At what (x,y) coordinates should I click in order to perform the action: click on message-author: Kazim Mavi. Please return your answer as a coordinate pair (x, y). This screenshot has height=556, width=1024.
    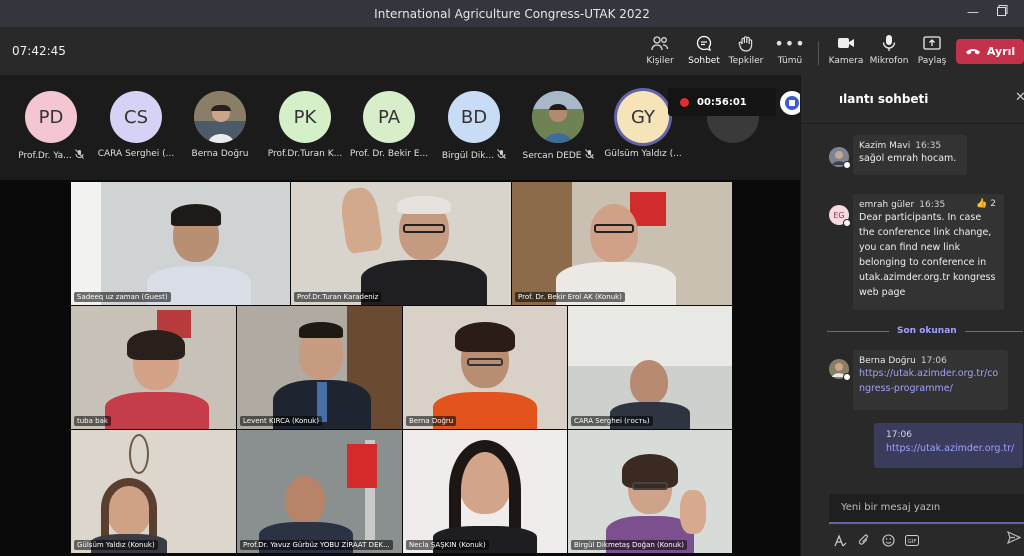
    Looking at the image, I should click on (885, 146).